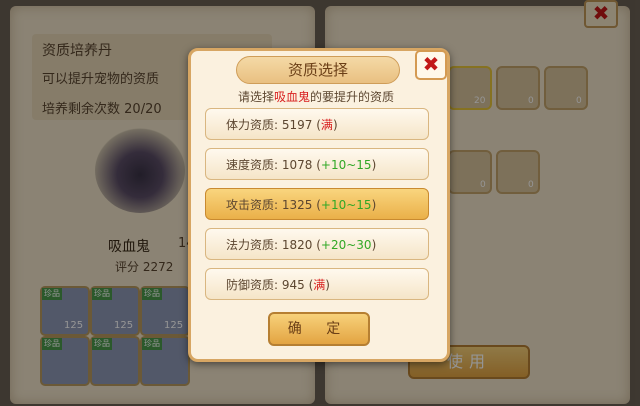  What do you see at coordinates (431, 65) in the screenshot?
I see `close-icon: ✖` at bounding box center [431, 65].